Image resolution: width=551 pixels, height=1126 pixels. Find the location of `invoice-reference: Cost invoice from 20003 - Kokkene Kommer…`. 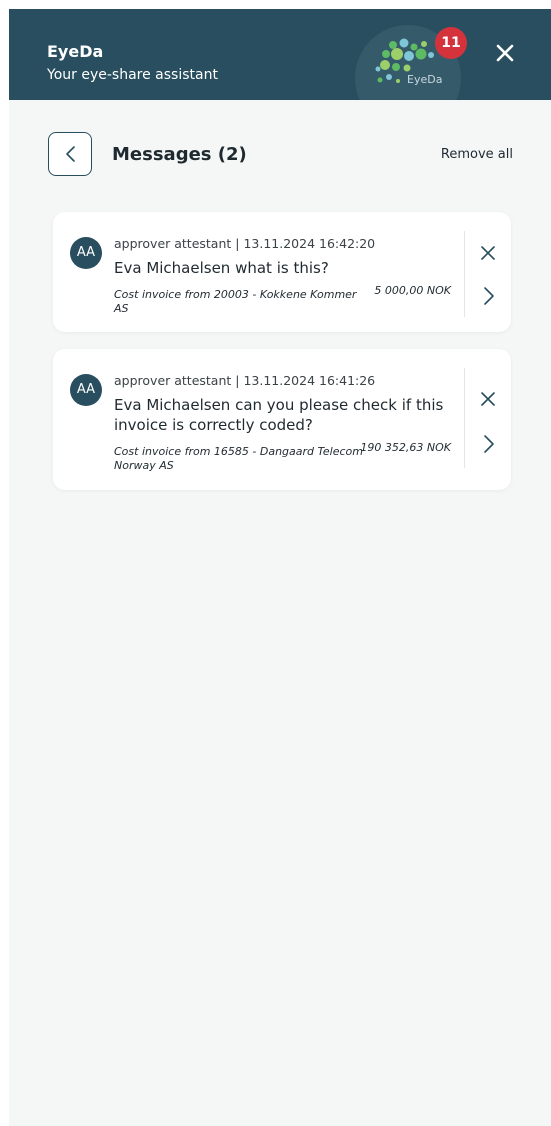

invoice-reference: Cost invoice from 20003 - Kokkene Kommer… is located at coordinates (235, 301).